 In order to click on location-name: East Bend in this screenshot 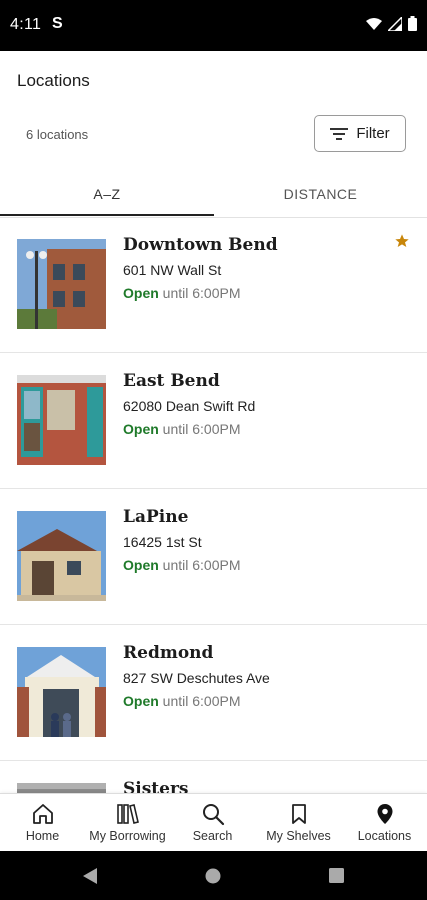, I will do `click(171, 381)`.